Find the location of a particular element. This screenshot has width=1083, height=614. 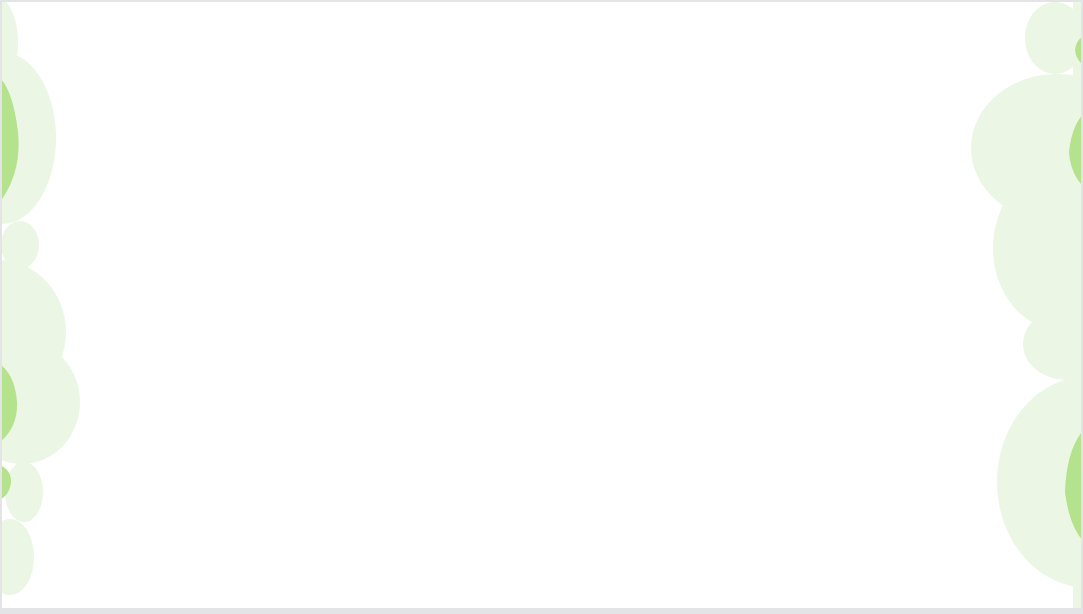

left-cloud-decoration is located at coordinates (41, 298).